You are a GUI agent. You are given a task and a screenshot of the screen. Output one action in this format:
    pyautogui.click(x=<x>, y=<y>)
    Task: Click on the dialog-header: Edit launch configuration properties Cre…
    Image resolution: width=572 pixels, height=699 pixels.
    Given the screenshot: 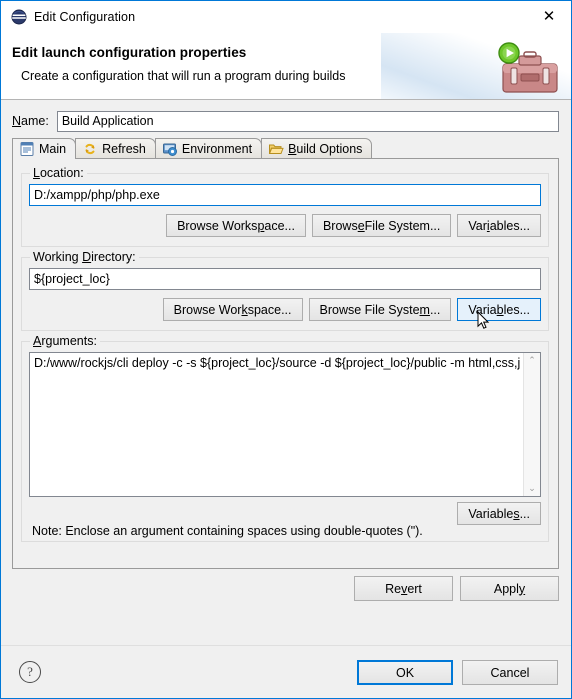 What is the action you would take?
    pyautogui.click(x=286, y=66)
    